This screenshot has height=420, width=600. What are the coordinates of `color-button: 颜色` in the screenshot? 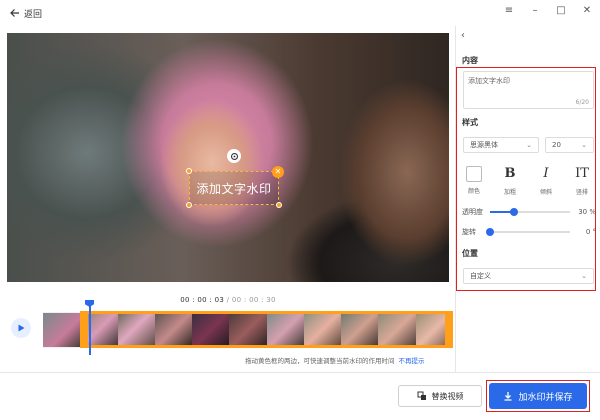 It's located at (474, 180).